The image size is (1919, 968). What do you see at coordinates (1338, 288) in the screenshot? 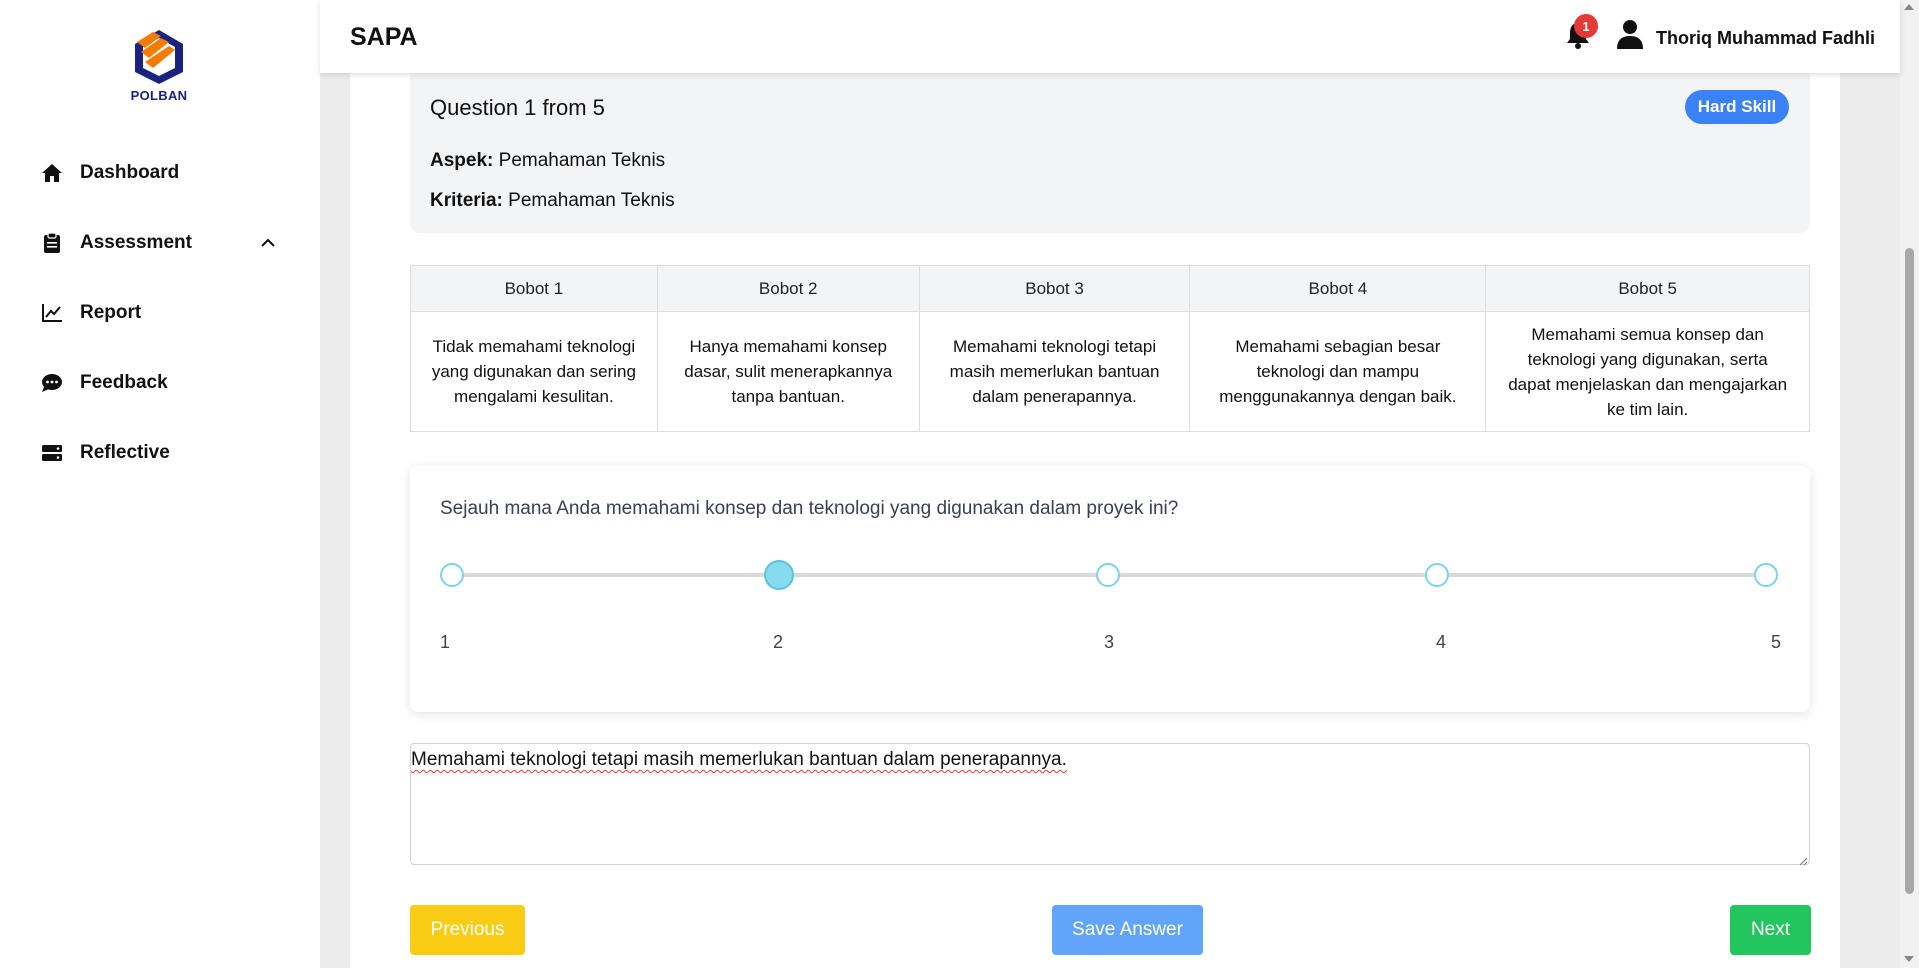
I see `column-header: Bobot 4` at bounding box center [1338, 288].